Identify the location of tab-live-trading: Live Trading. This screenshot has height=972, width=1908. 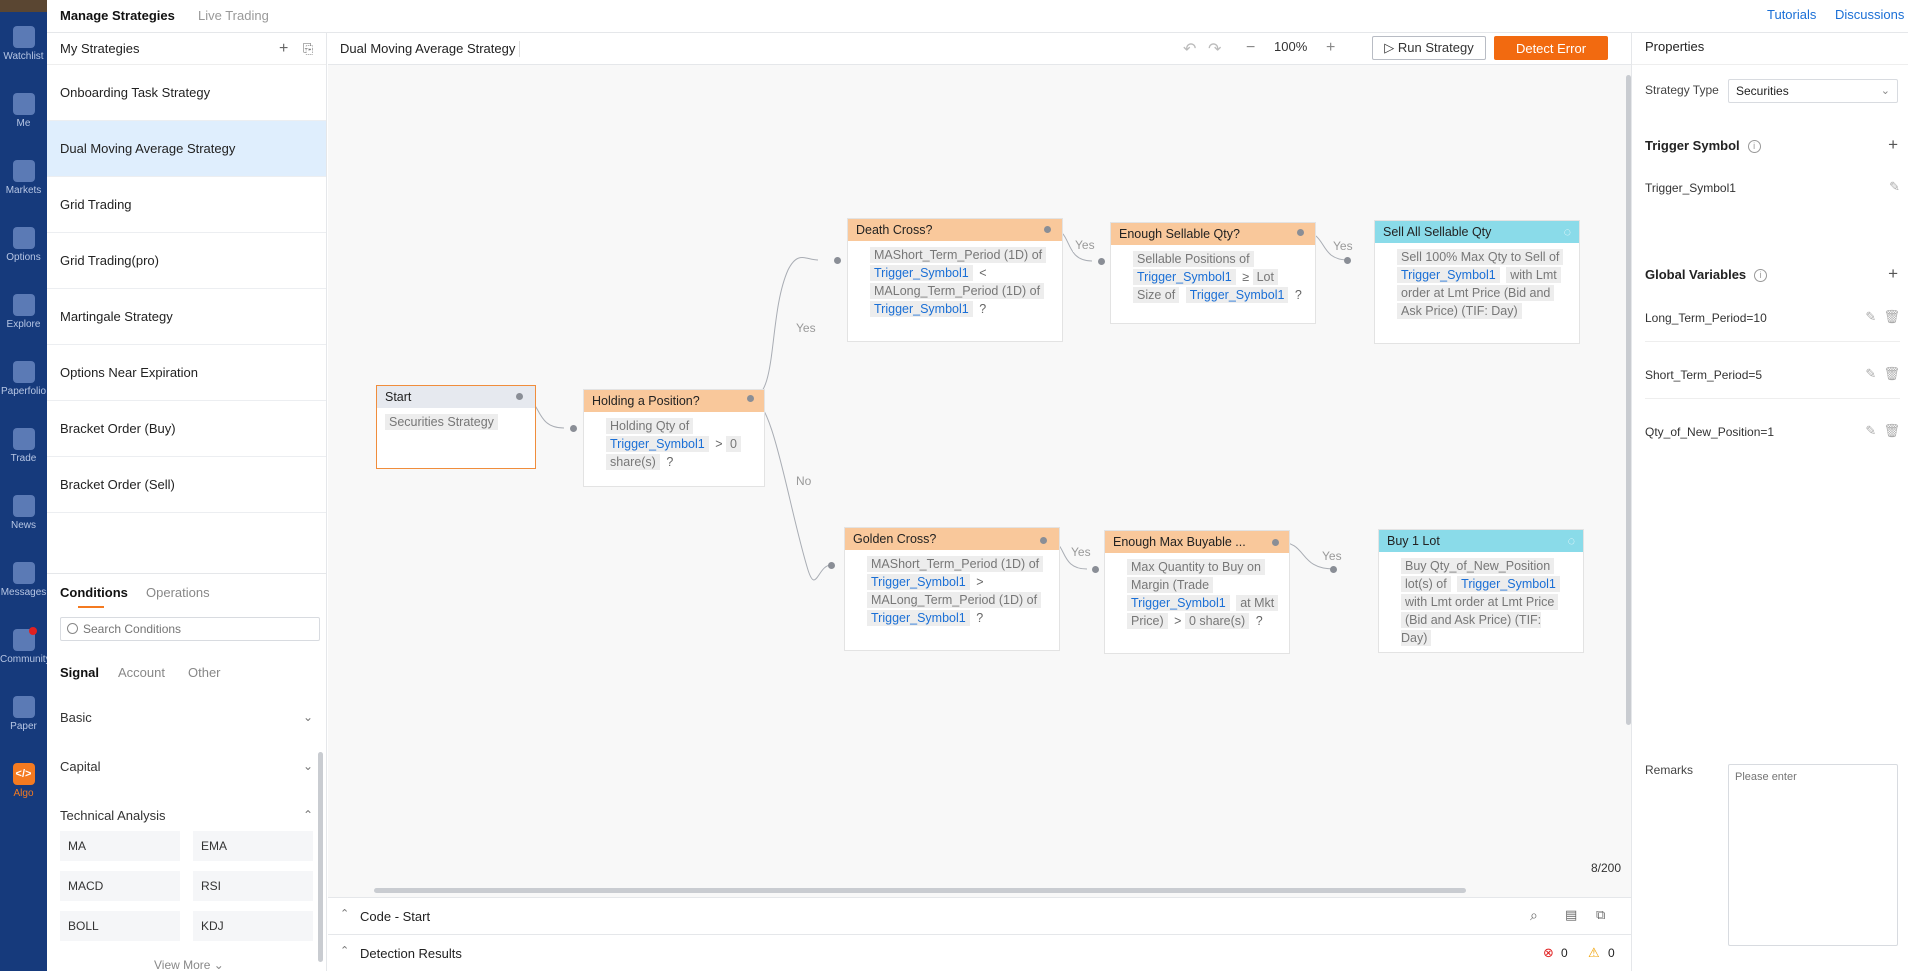
(233, 15).